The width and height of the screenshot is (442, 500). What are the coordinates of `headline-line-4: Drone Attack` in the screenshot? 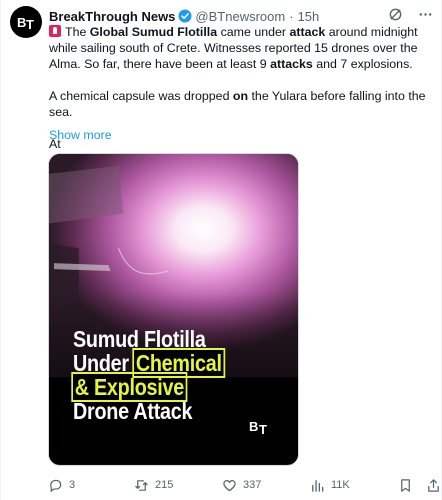 It's located at (133, 411).